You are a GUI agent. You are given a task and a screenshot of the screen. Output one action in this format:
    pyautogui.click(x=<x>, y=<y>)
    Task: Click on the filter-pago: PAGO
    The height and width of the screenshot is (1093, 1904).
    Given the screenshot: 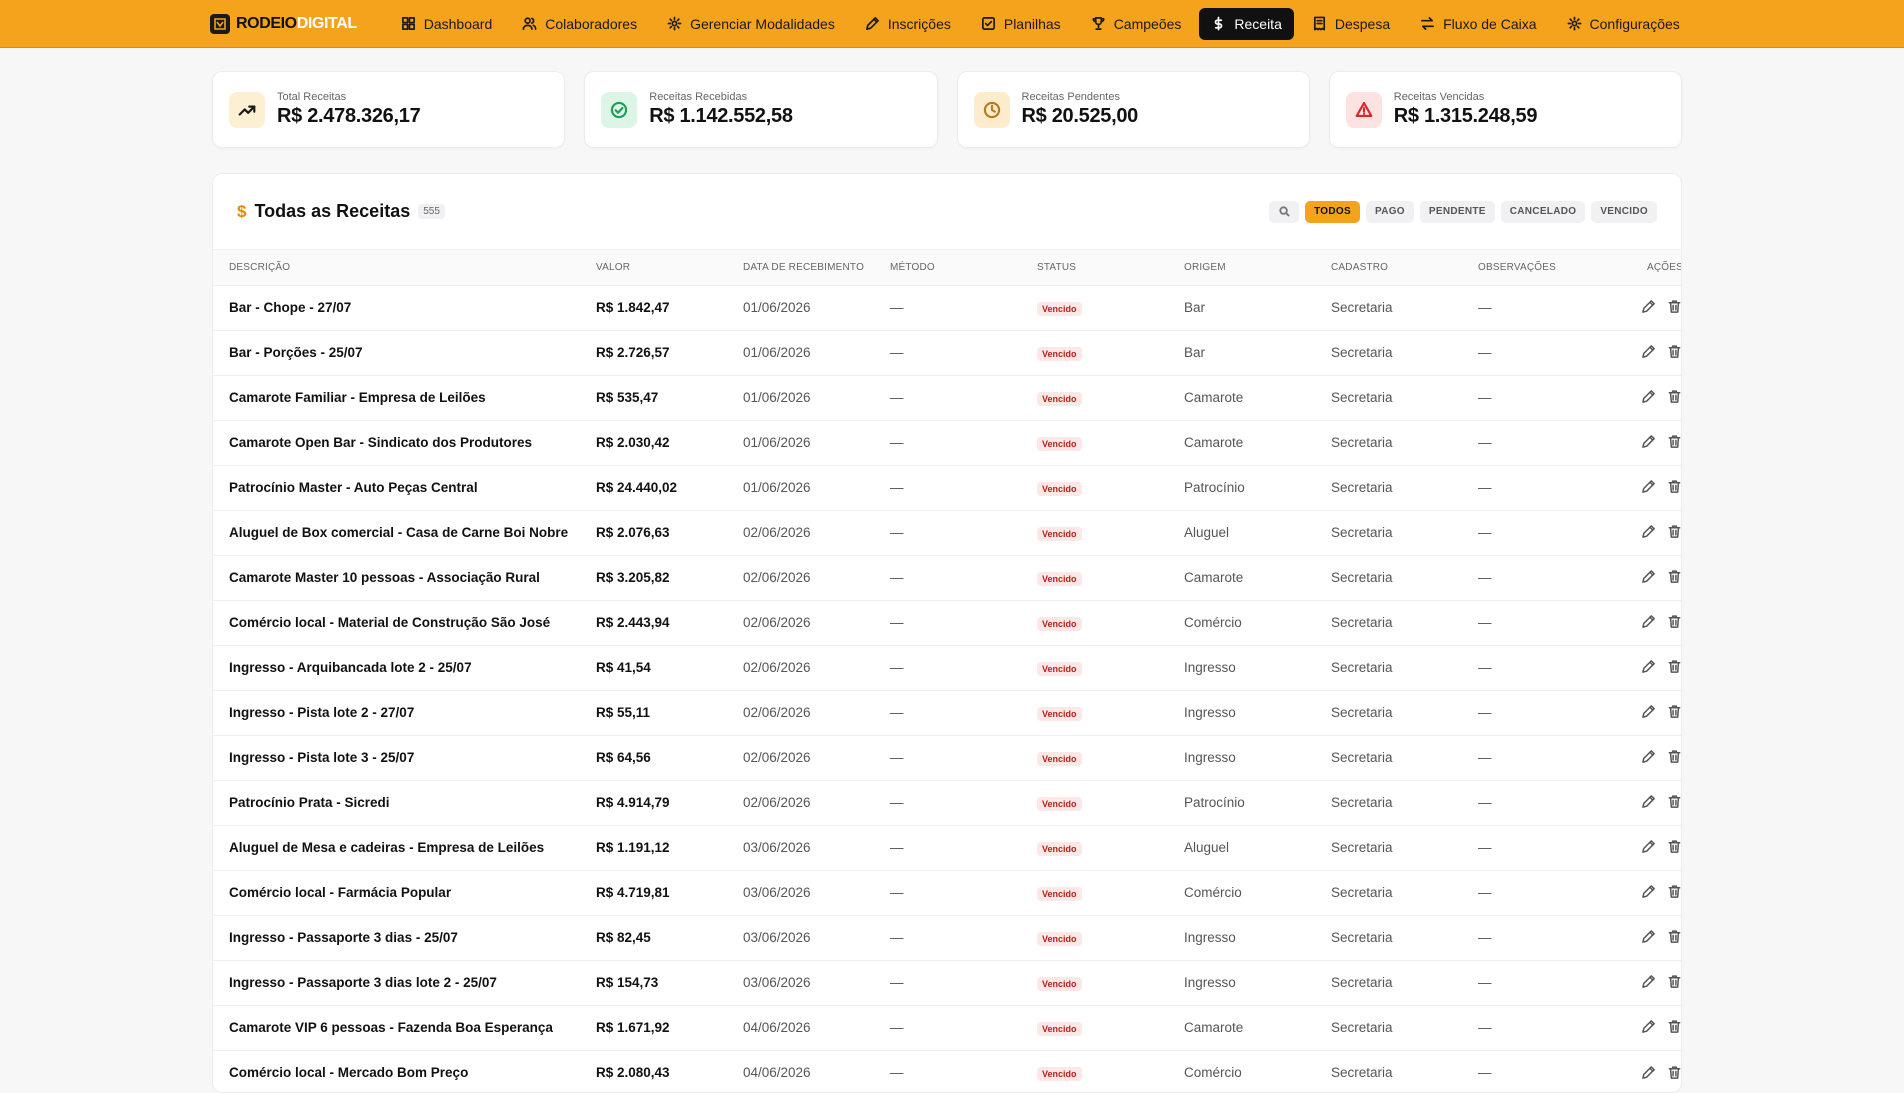 What is the action you would take?
    pyautogui.click(x=1389, y=211)
    